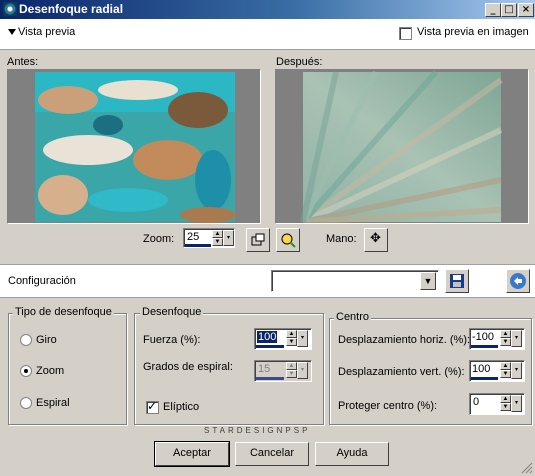 This screenshot has width=535, height=476. Describe the element at coordinates (257, 430) in the screenshot. I see `watermark-text: STARDESIGNPSP` at that location.